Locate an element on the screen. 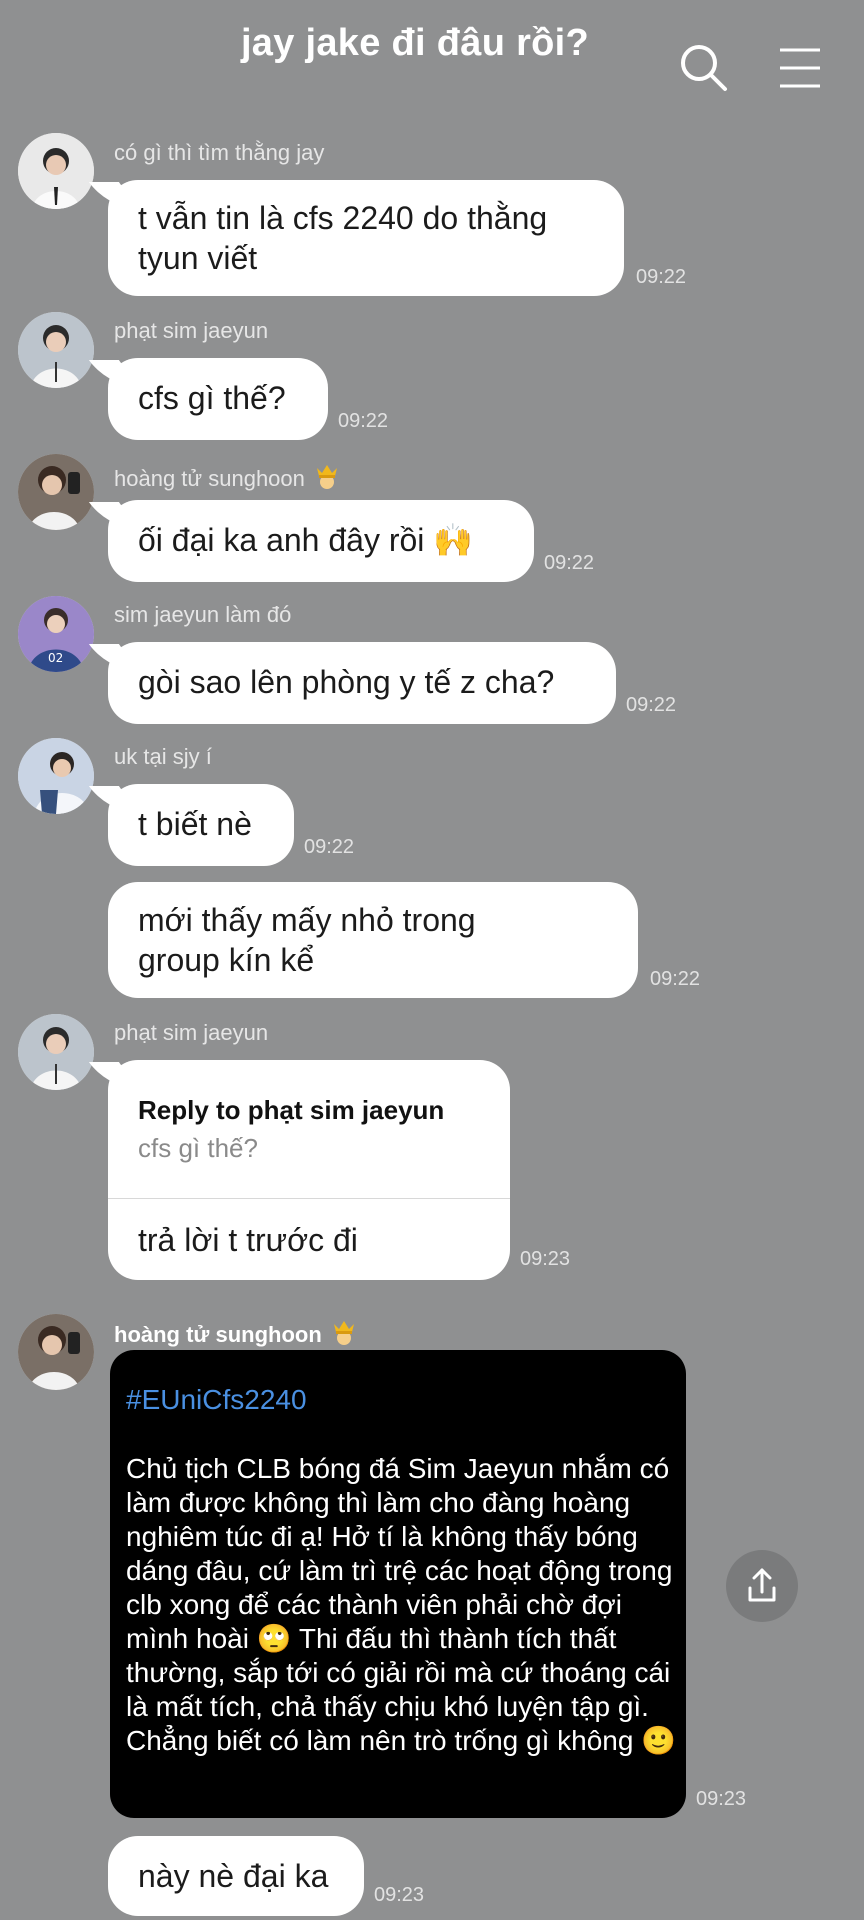 This screenshot has width=864, height=1920. message-bubble: gòi sao lên phòng y tế z cha? is located at coordinates (362, 683).